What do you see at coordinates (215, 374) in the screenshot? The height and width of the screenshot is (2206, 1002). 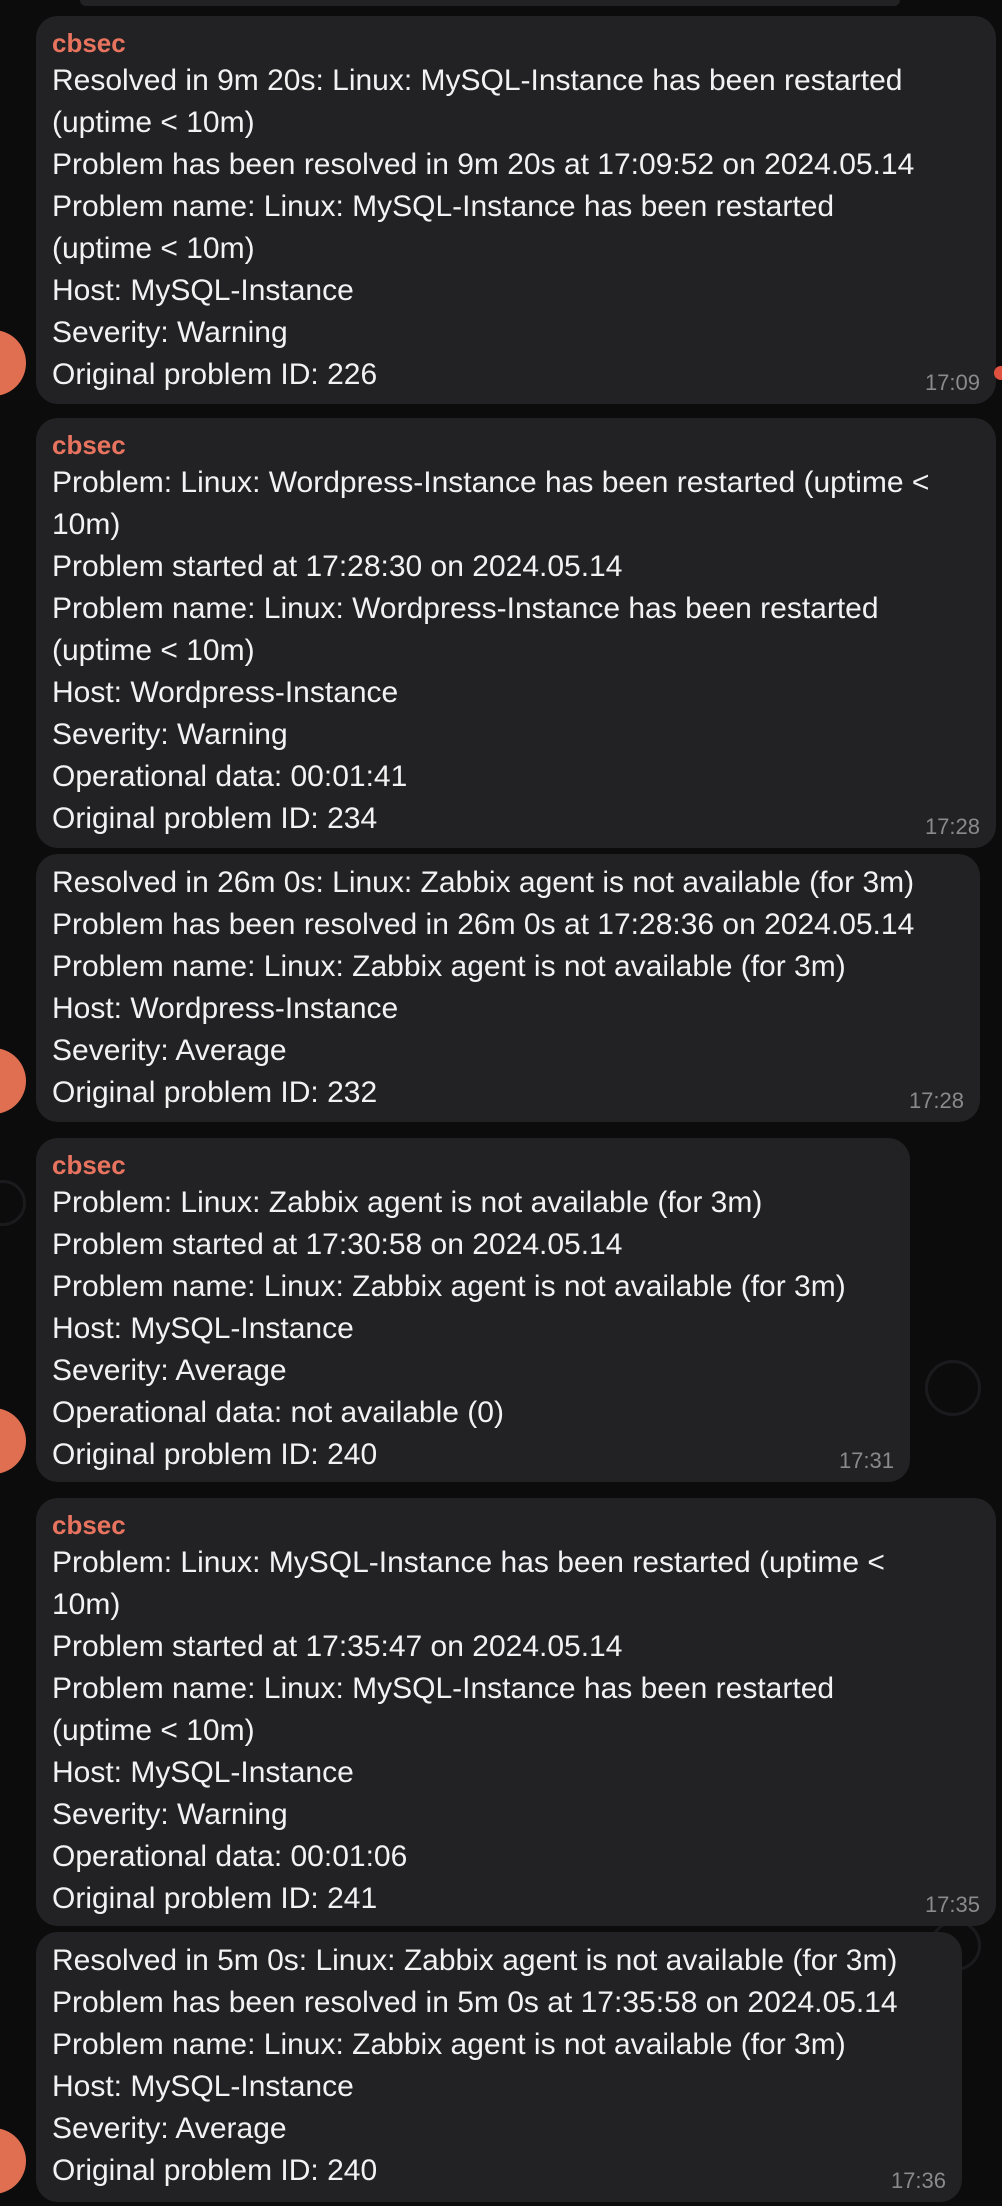 I see `message-line: Original problem ID: 226` at bounding box center [215, 374].